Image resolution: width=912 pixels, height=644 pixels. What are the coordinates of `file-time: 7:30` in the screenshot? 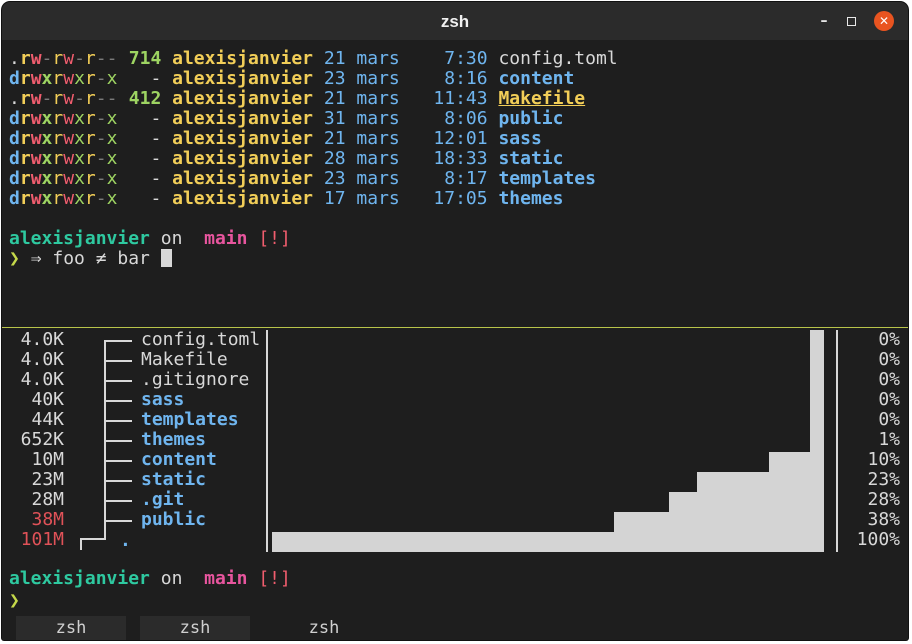 It's located at (466, 58).